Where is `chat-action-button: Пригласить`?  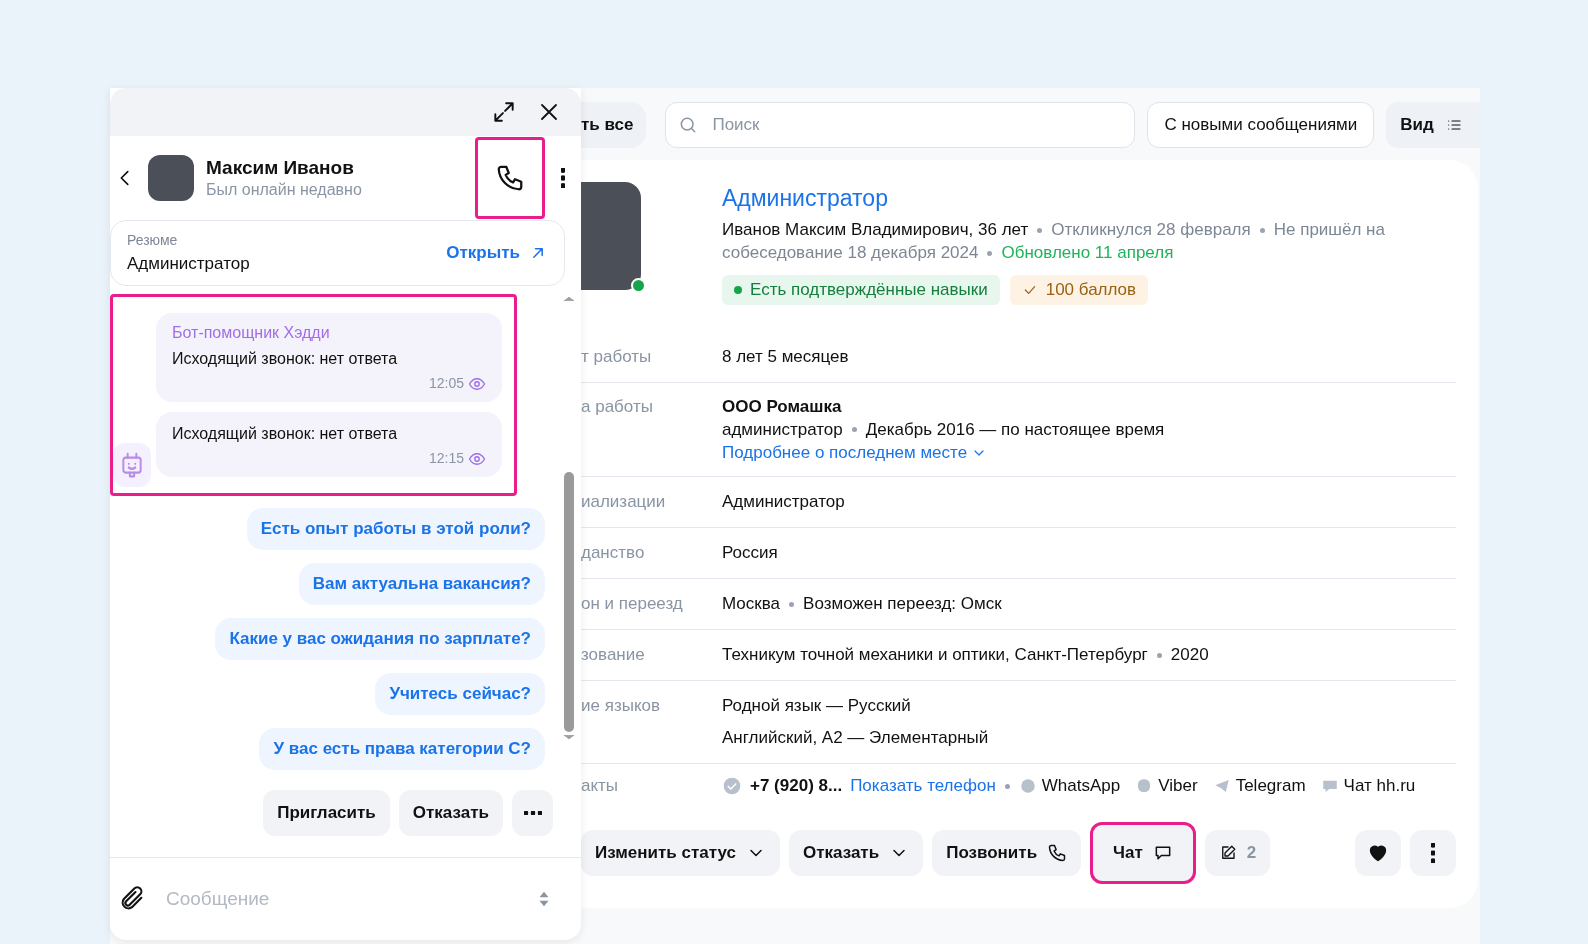
chat-action-button: Пригласить is located at coordinates (326, 813).